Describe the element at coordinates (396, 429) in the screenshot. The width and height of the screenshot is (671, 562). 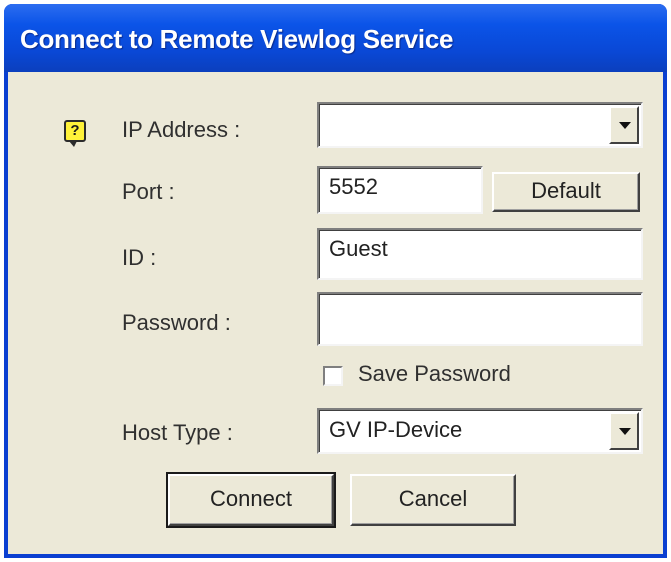
I see `host-type-value: GV IP-Device` at that location.